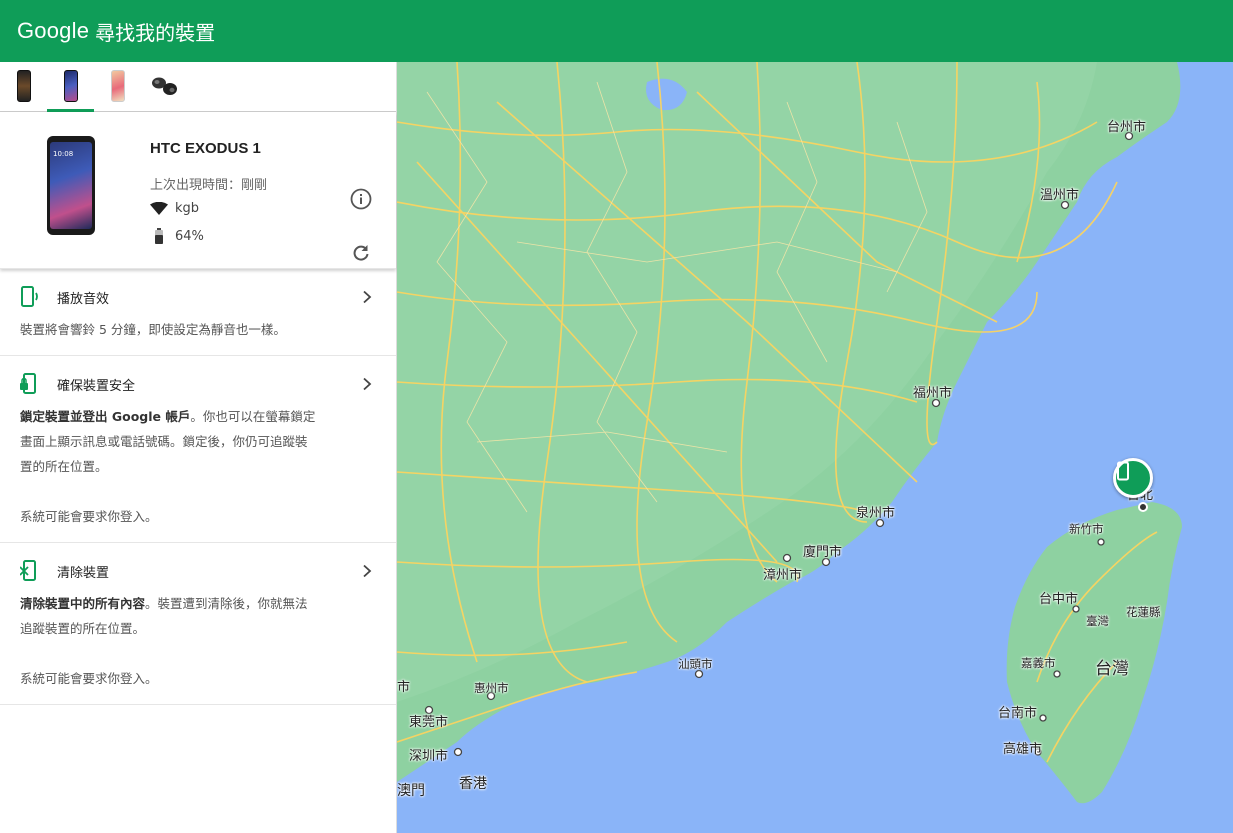  What do you see at coordinates (823, 552) in the screenshot?
I see `map-label-xiamen: 廈門市` at bounding box center [823, 552].